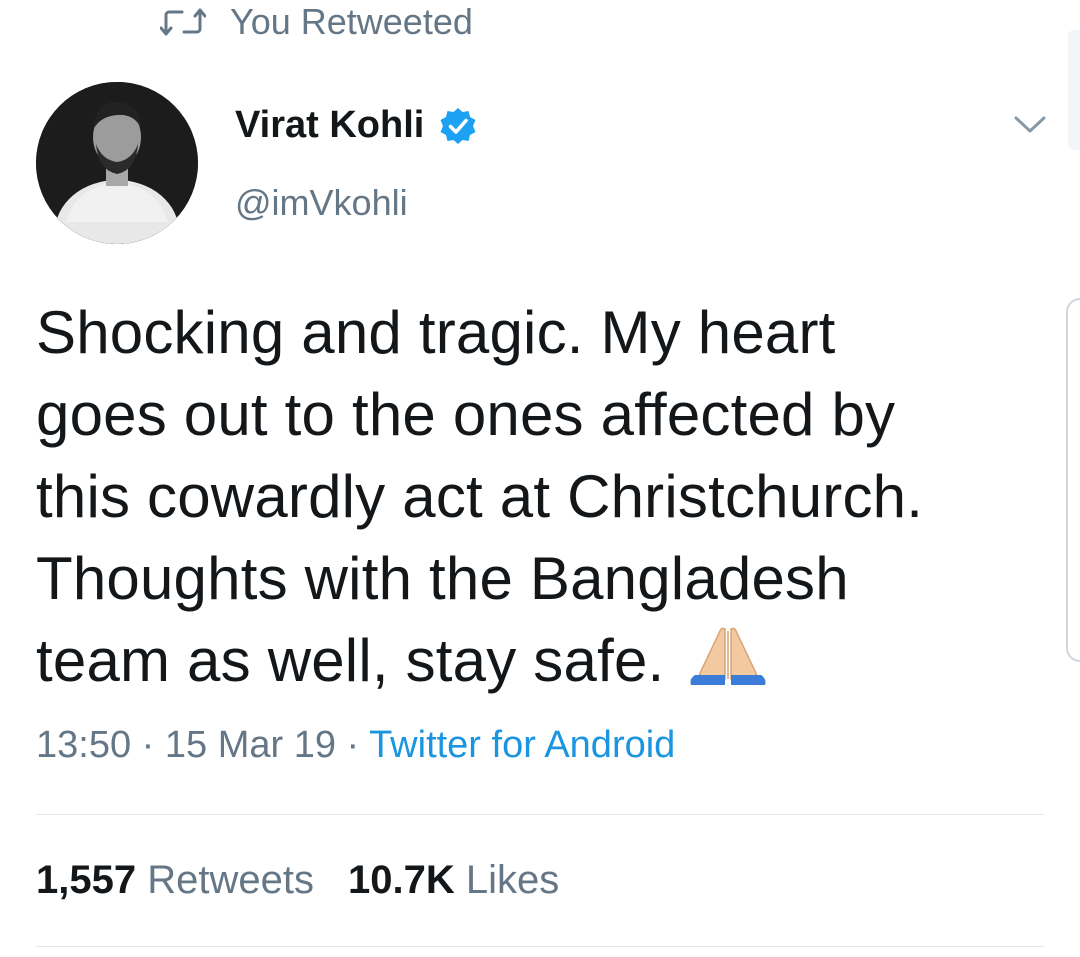 This screenshot has width=1080, height=957. What do you see at coordinates (321, 203) in the screenshot?
I see `author-handle: @imVkohli` at bounding box center [321, 203].